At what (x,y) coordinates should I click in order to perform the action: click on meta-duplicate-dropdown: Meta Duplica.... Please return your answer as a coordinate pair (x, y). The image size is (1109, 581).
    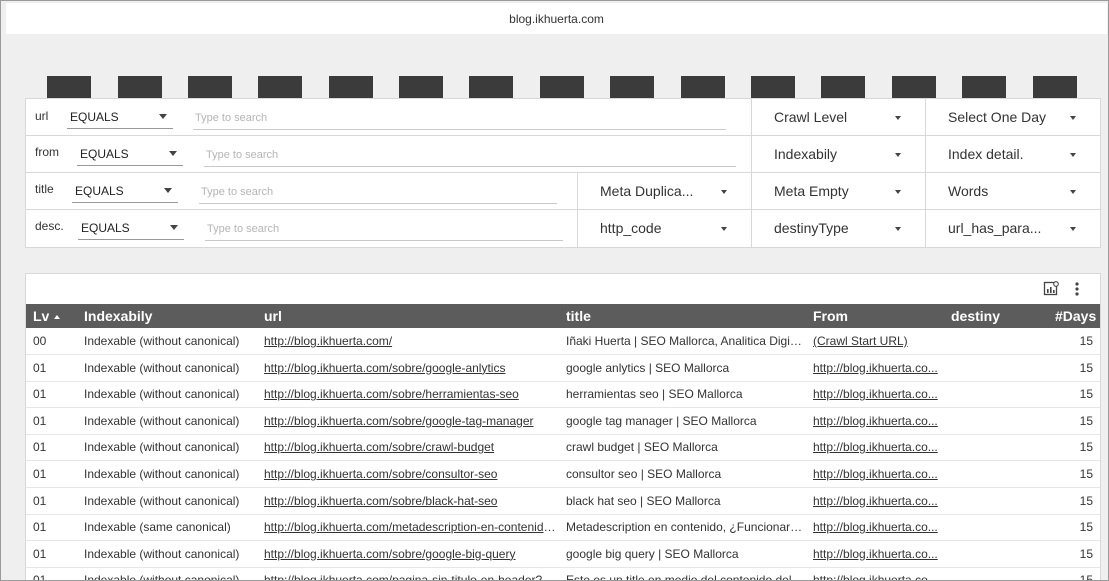
    Looking at the image, I should click on (665, 191).